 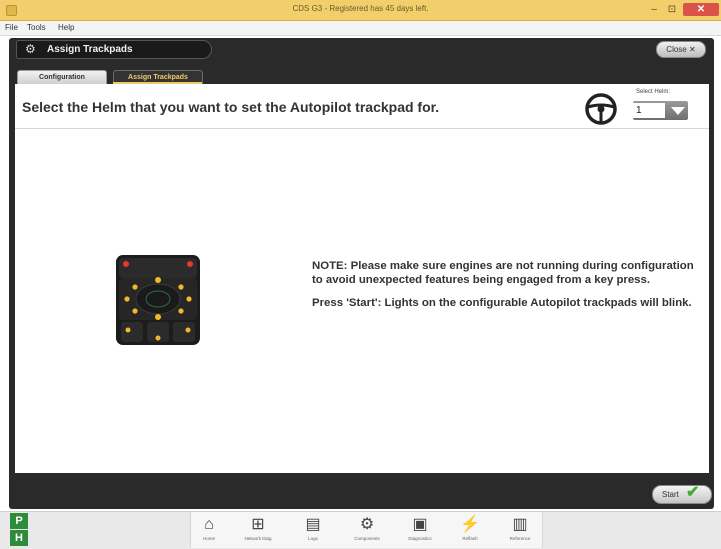 What do you see at coordinates (520, 538) in the screenshot?
I see `nav-reference-label: Reference` at bounding box center [520, 538].